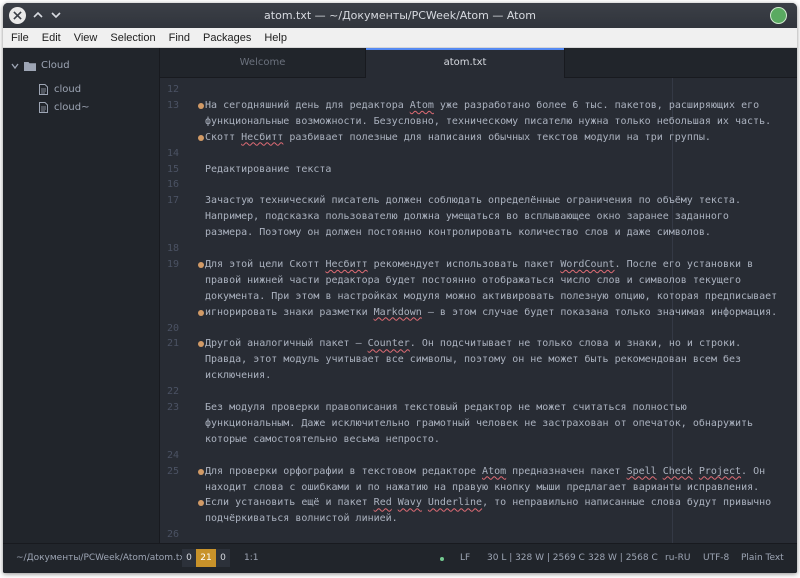 This screenshot has height=578, width=800. Describe the element at coordinates (678, 471) in the screenshot. I see `misspelled-word: Check` at that location.